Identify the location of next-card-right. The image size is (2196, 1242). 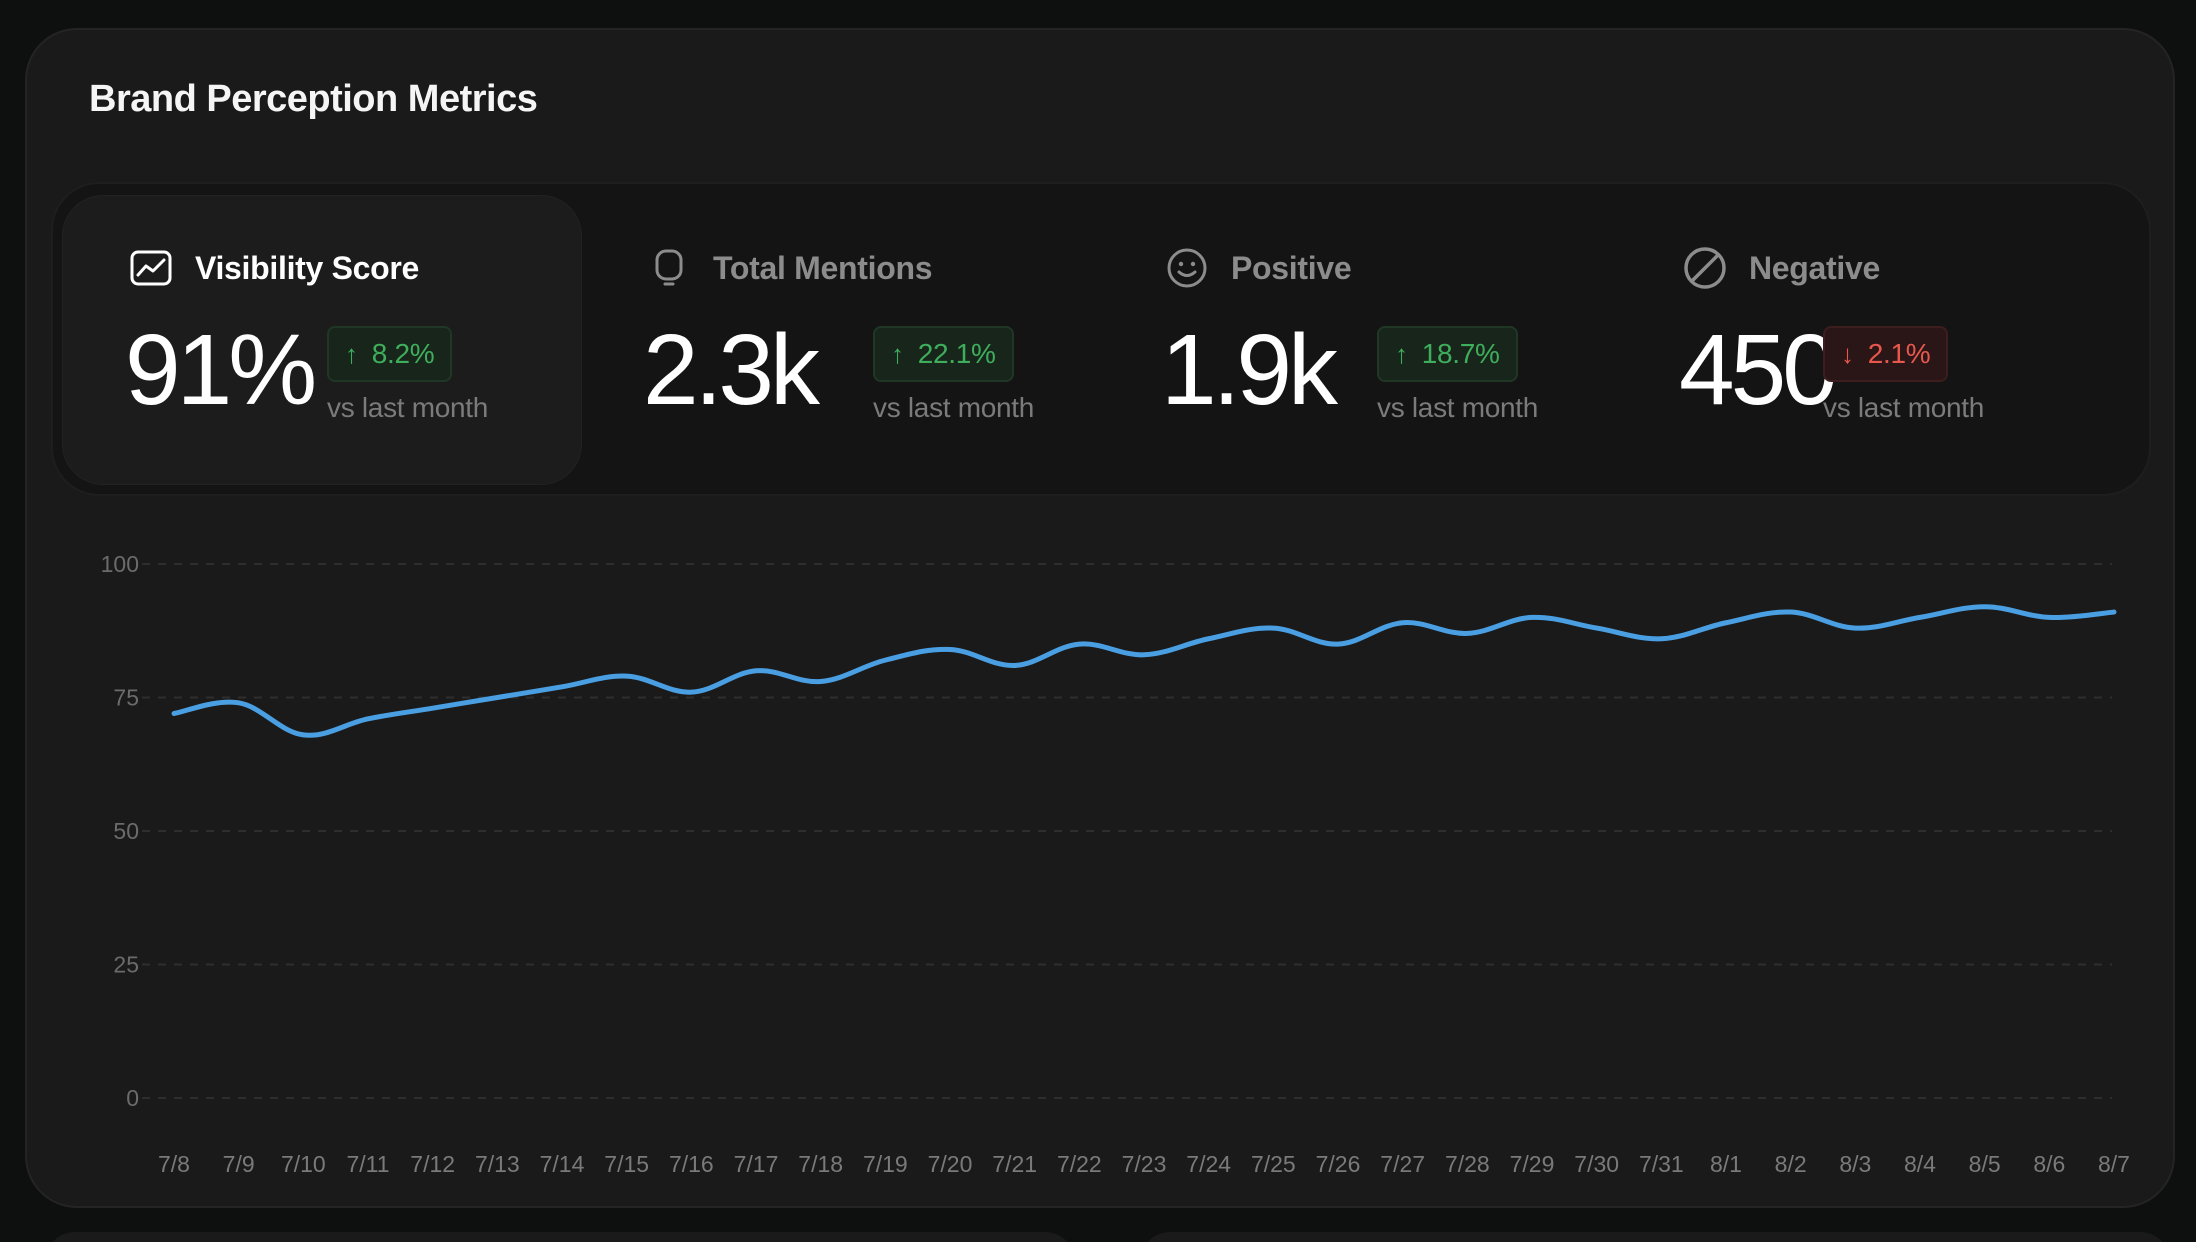
(1655, 1237).